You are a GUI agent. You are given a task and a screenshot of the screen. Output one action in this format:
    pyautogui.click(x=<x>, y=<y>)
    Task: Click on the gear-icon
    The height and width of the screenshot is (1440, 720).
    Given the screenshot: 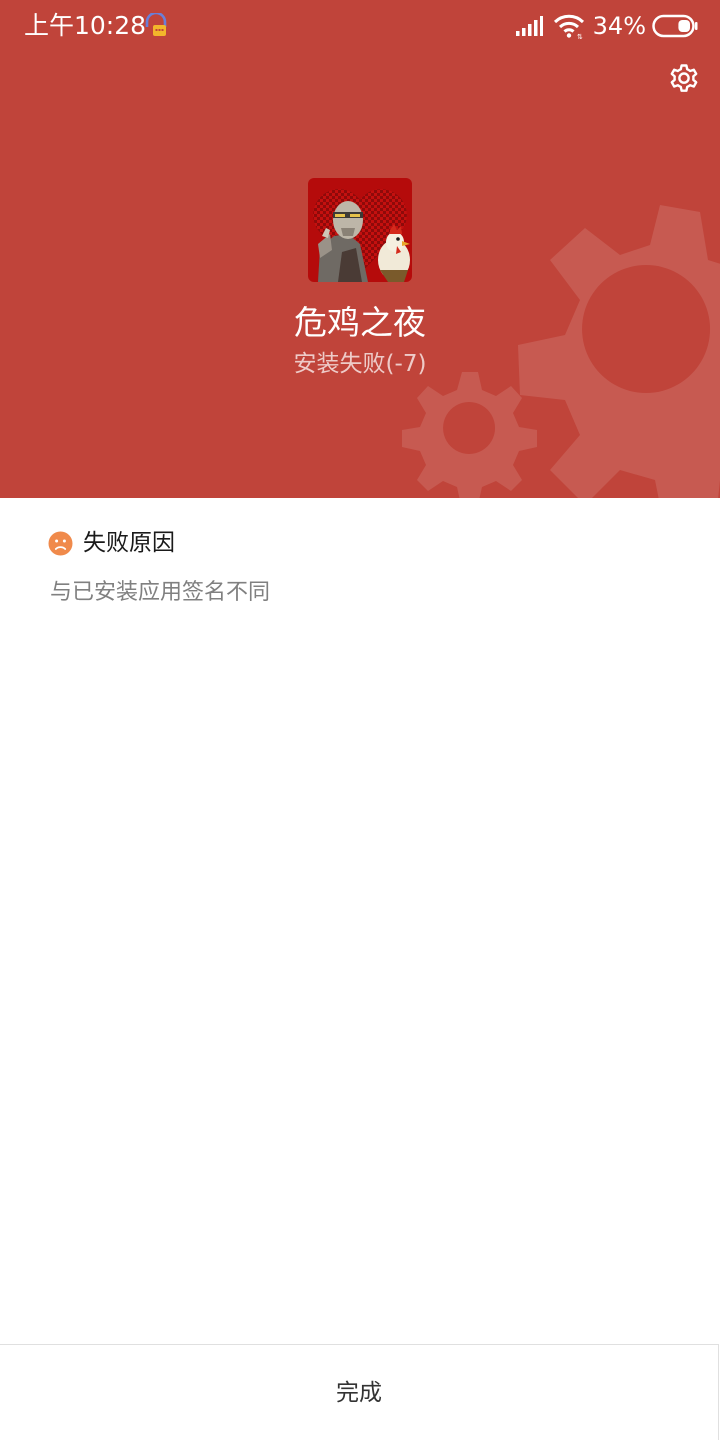 What is the action you would take?
    pyautogui.click(x=684, y=78)
    